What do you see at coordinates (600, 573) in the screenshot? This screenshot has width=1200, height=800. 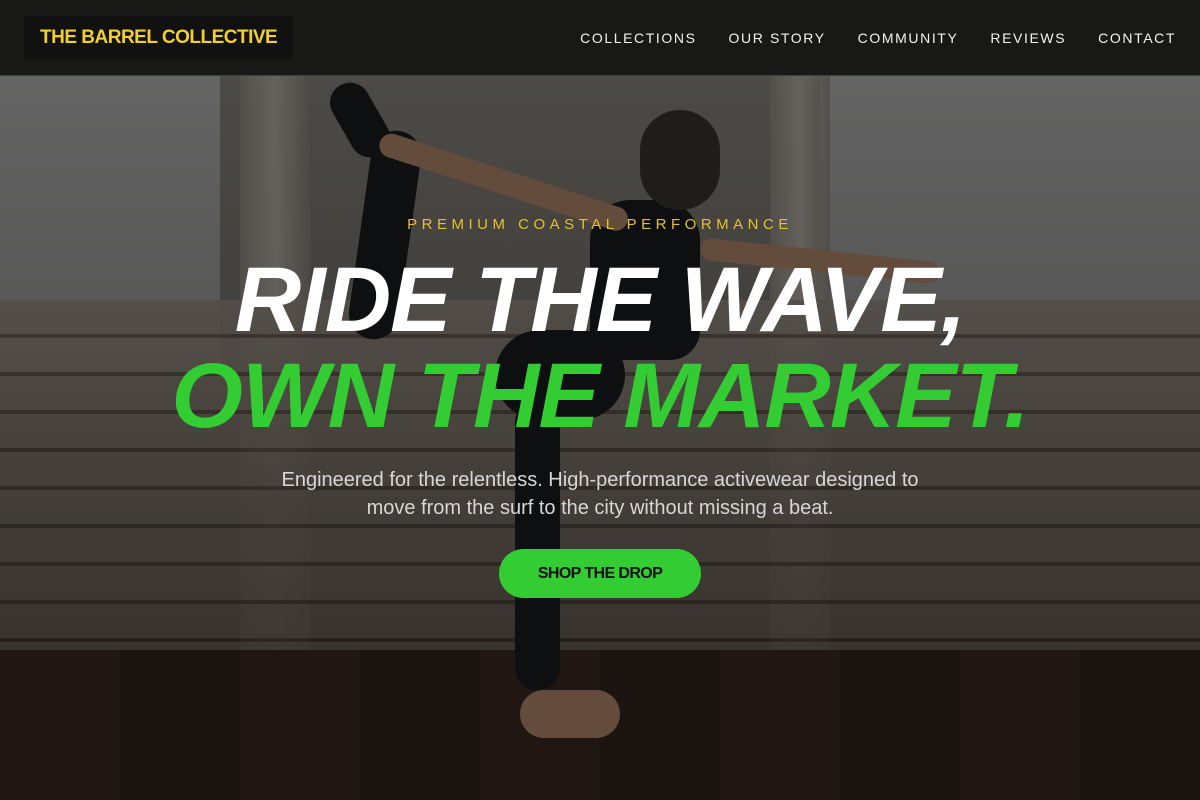 I see `shop-the-drop-button: SHOP THE DROP` at bounding box center [600, 573].